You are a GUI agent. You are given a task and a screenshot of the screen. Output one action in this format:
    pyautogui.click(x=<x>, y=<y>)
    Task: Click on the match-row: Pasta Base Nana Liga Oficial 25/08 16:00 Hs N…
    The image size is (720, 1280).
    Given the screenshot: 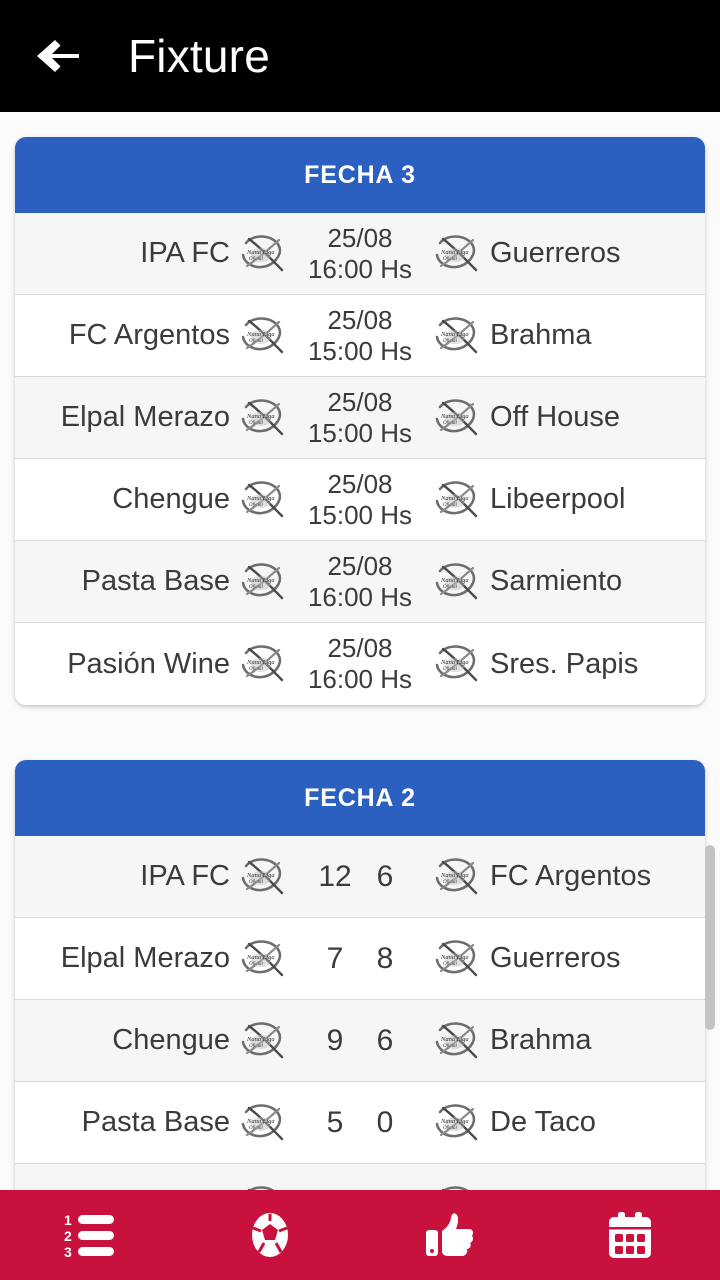 What is the action you would take?
    pyautogui.click(x=360, y=582)
    